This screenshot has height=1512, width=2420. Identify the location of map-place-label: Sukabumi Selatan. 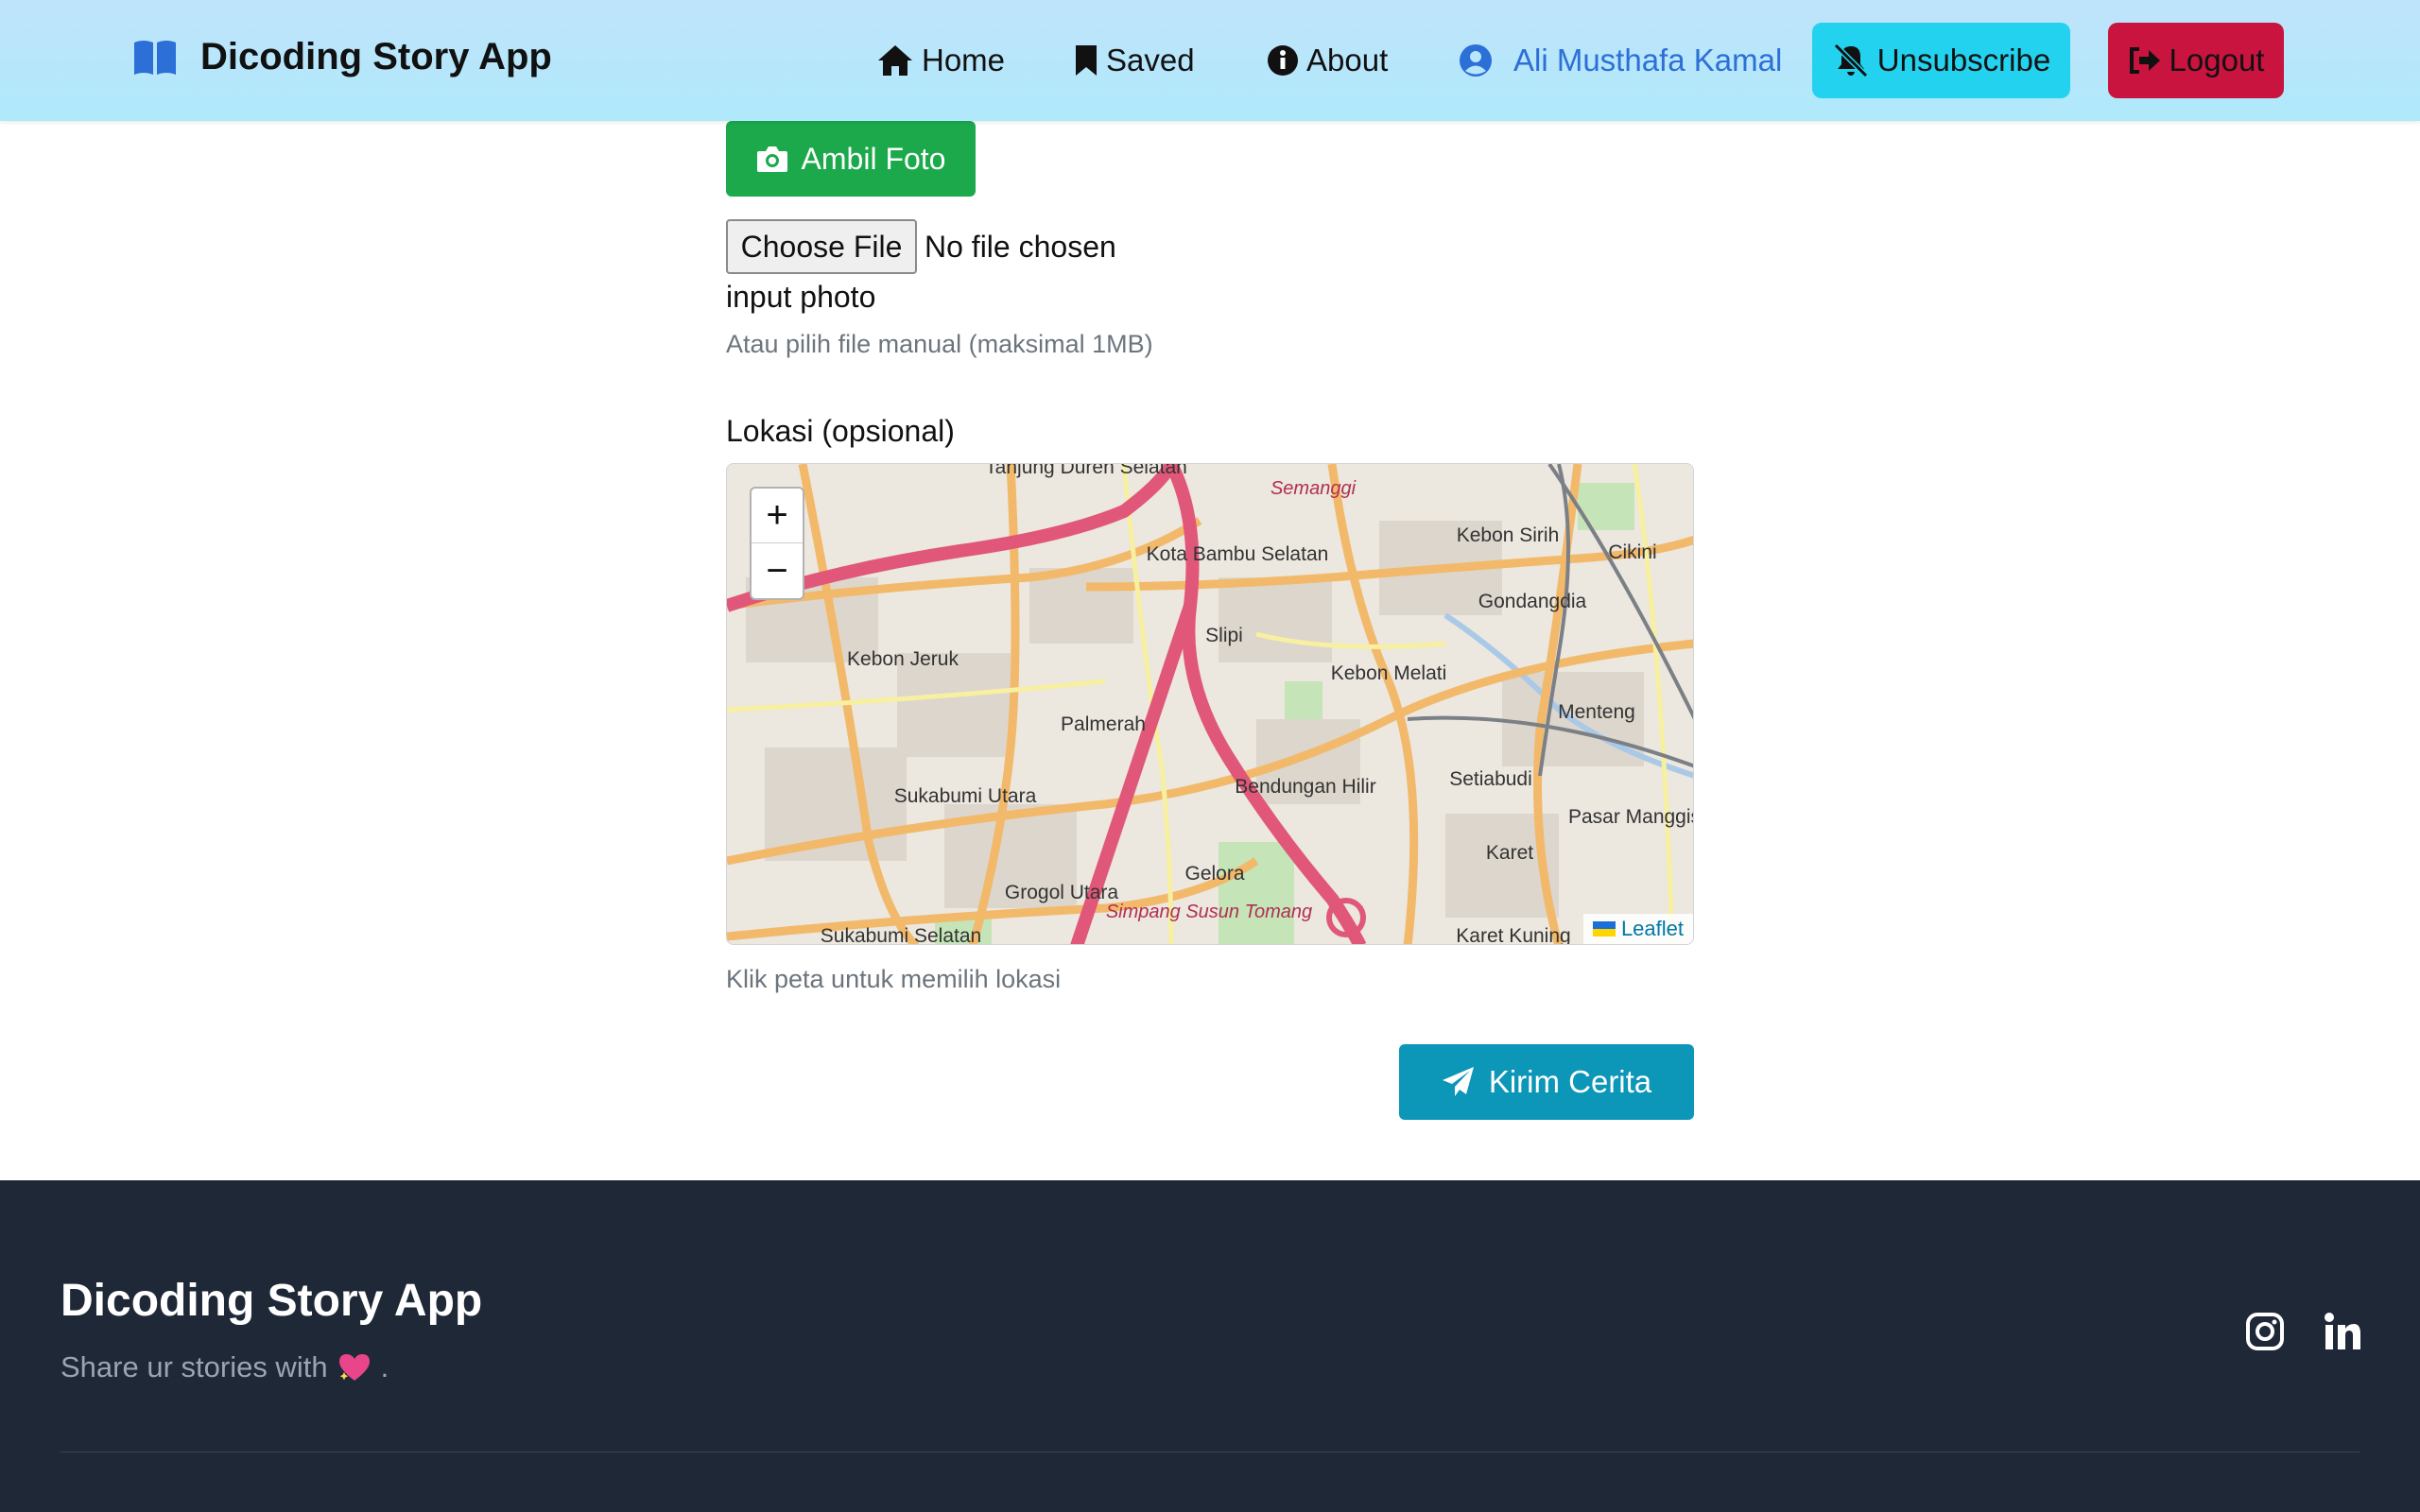
(901, 935).